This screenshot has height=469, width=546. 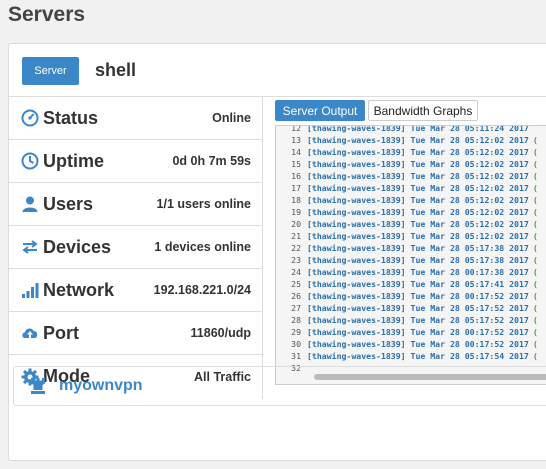 I want to click on rook-icon, so click(x=38, y=386).